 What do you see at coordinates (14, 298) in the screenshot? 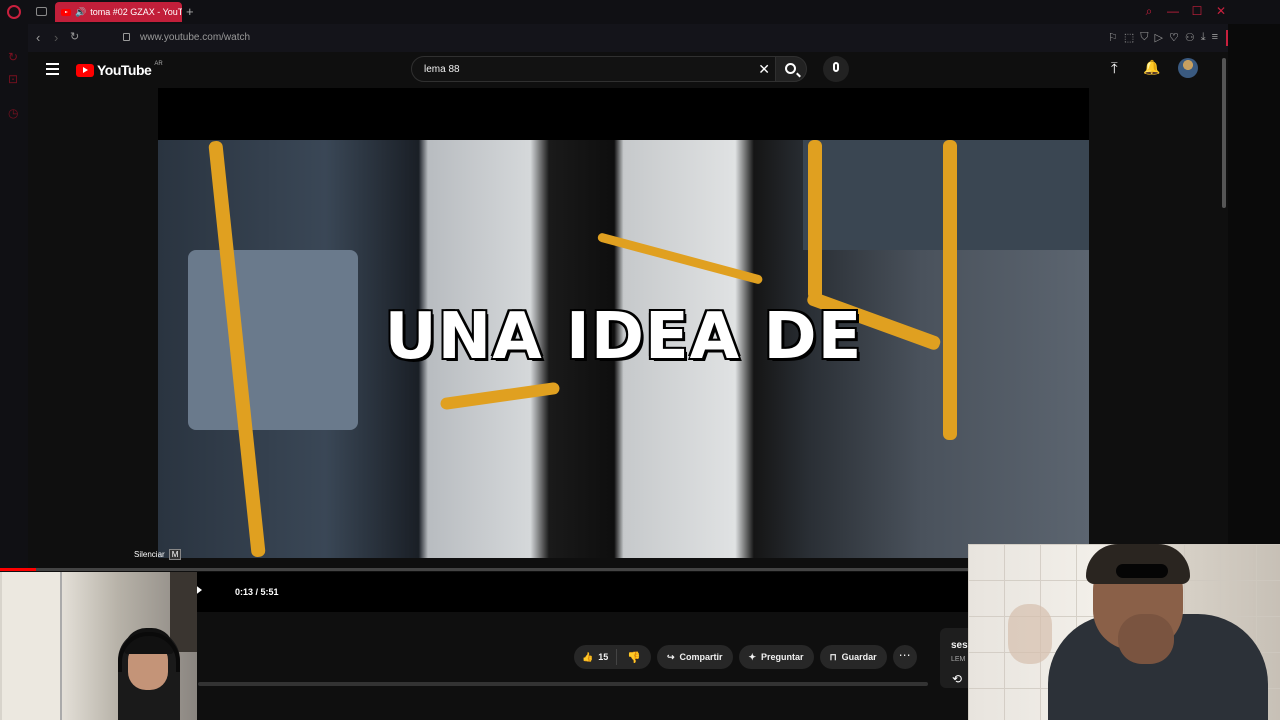
I see `browser-sidebar: ↻ ⊡ ◷` at bounding box center [14, 298].